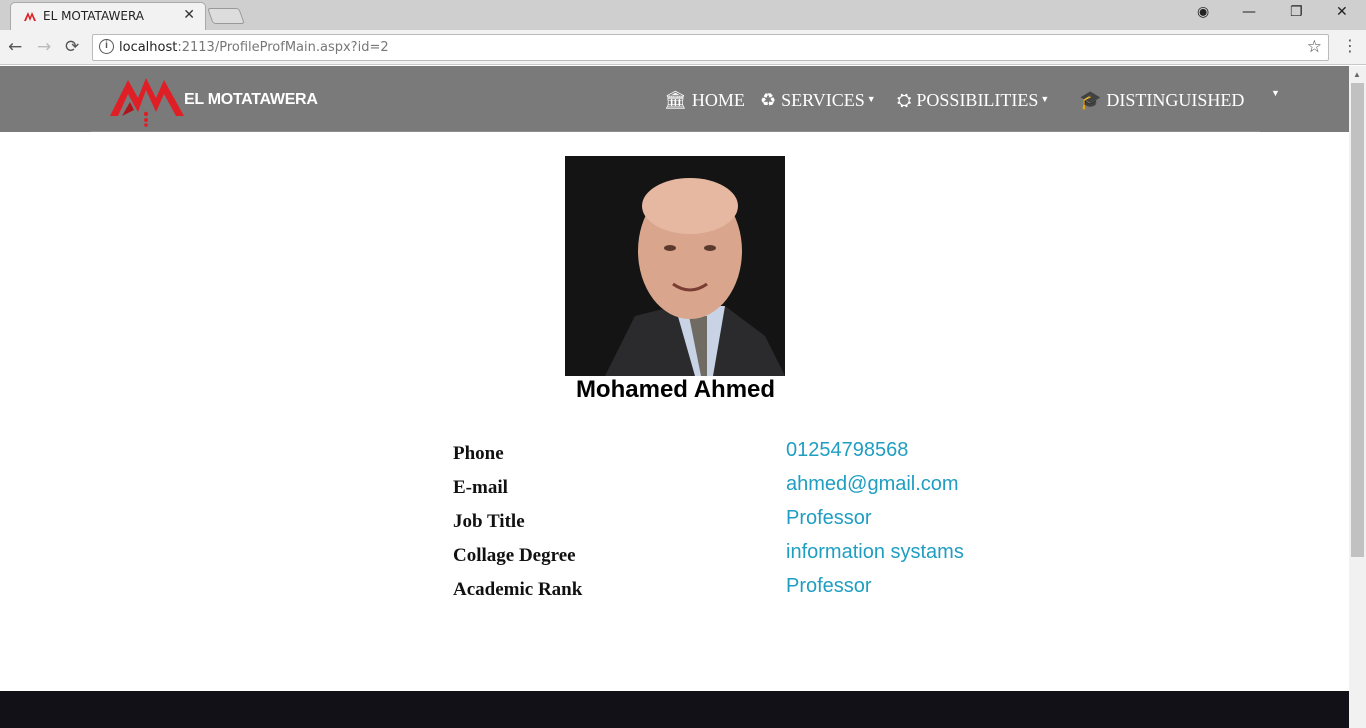  I want to click on nav-services: ♻ SERVICES ▼, so click(818, 100).